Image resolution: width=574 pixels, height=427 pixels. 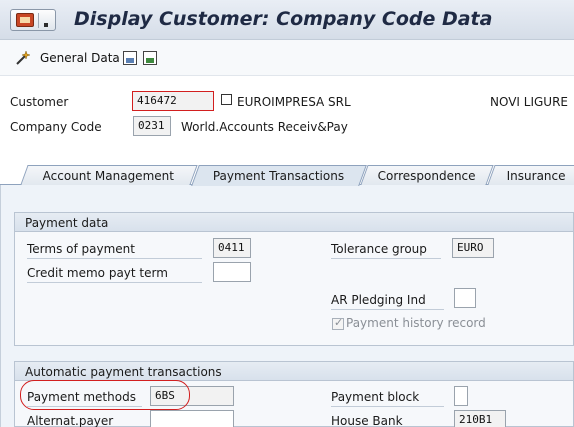 I want to click on tab-insurance: Insurance, so click(x=530, y=175).